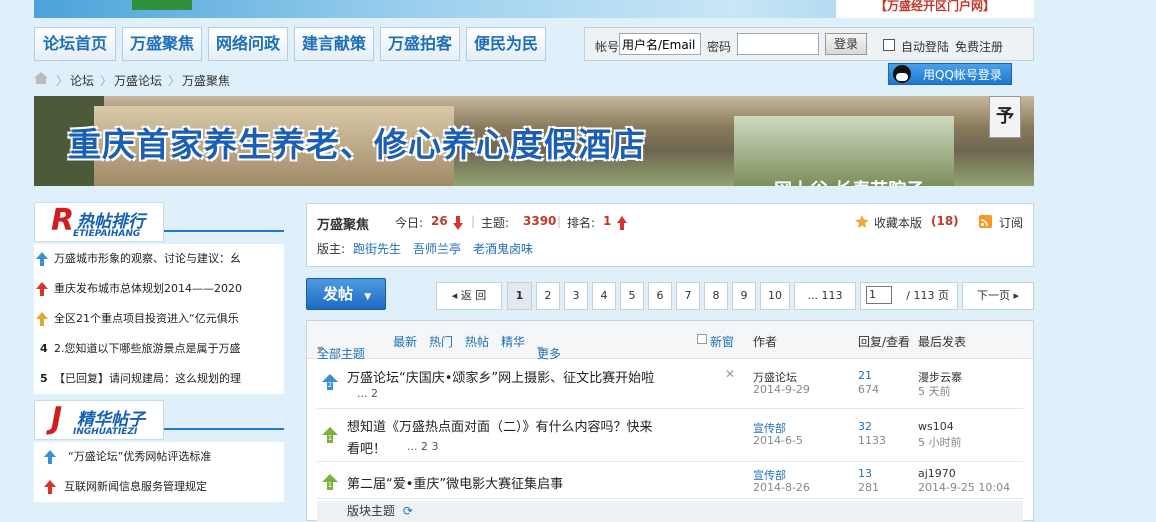 The height and width of the screenshot is (522, 1156). Describe the element at coordinates (162, 44) in the screenshot. I see `nav-wansheng-focus: 万盛聚焦` at that location.